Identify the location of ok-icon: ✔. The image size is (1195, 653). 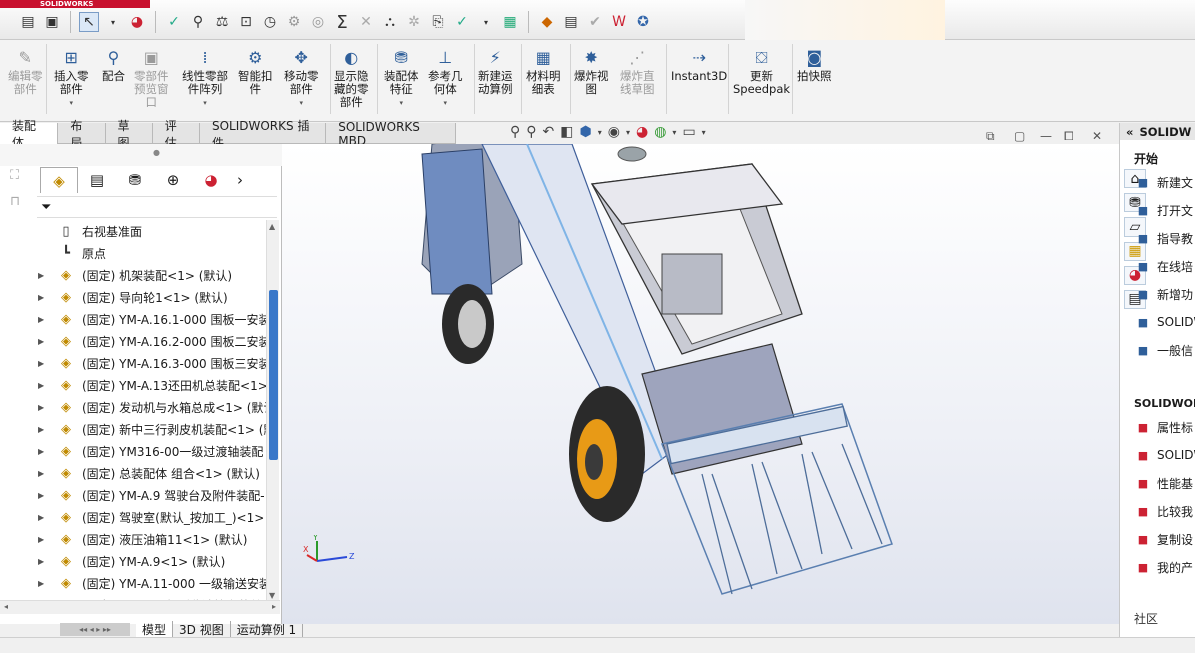
(595, 22).